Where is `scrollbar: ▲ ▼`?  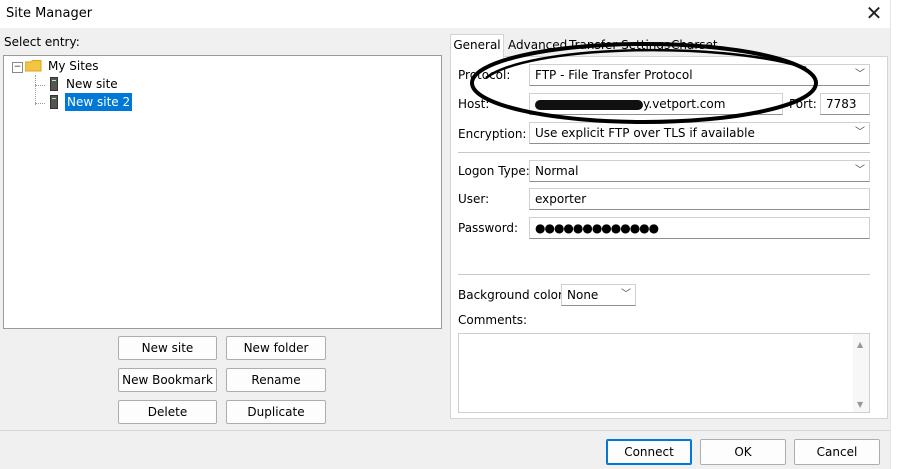
scrollbar: ▲ ▼ is located at coordinates (861, 373).